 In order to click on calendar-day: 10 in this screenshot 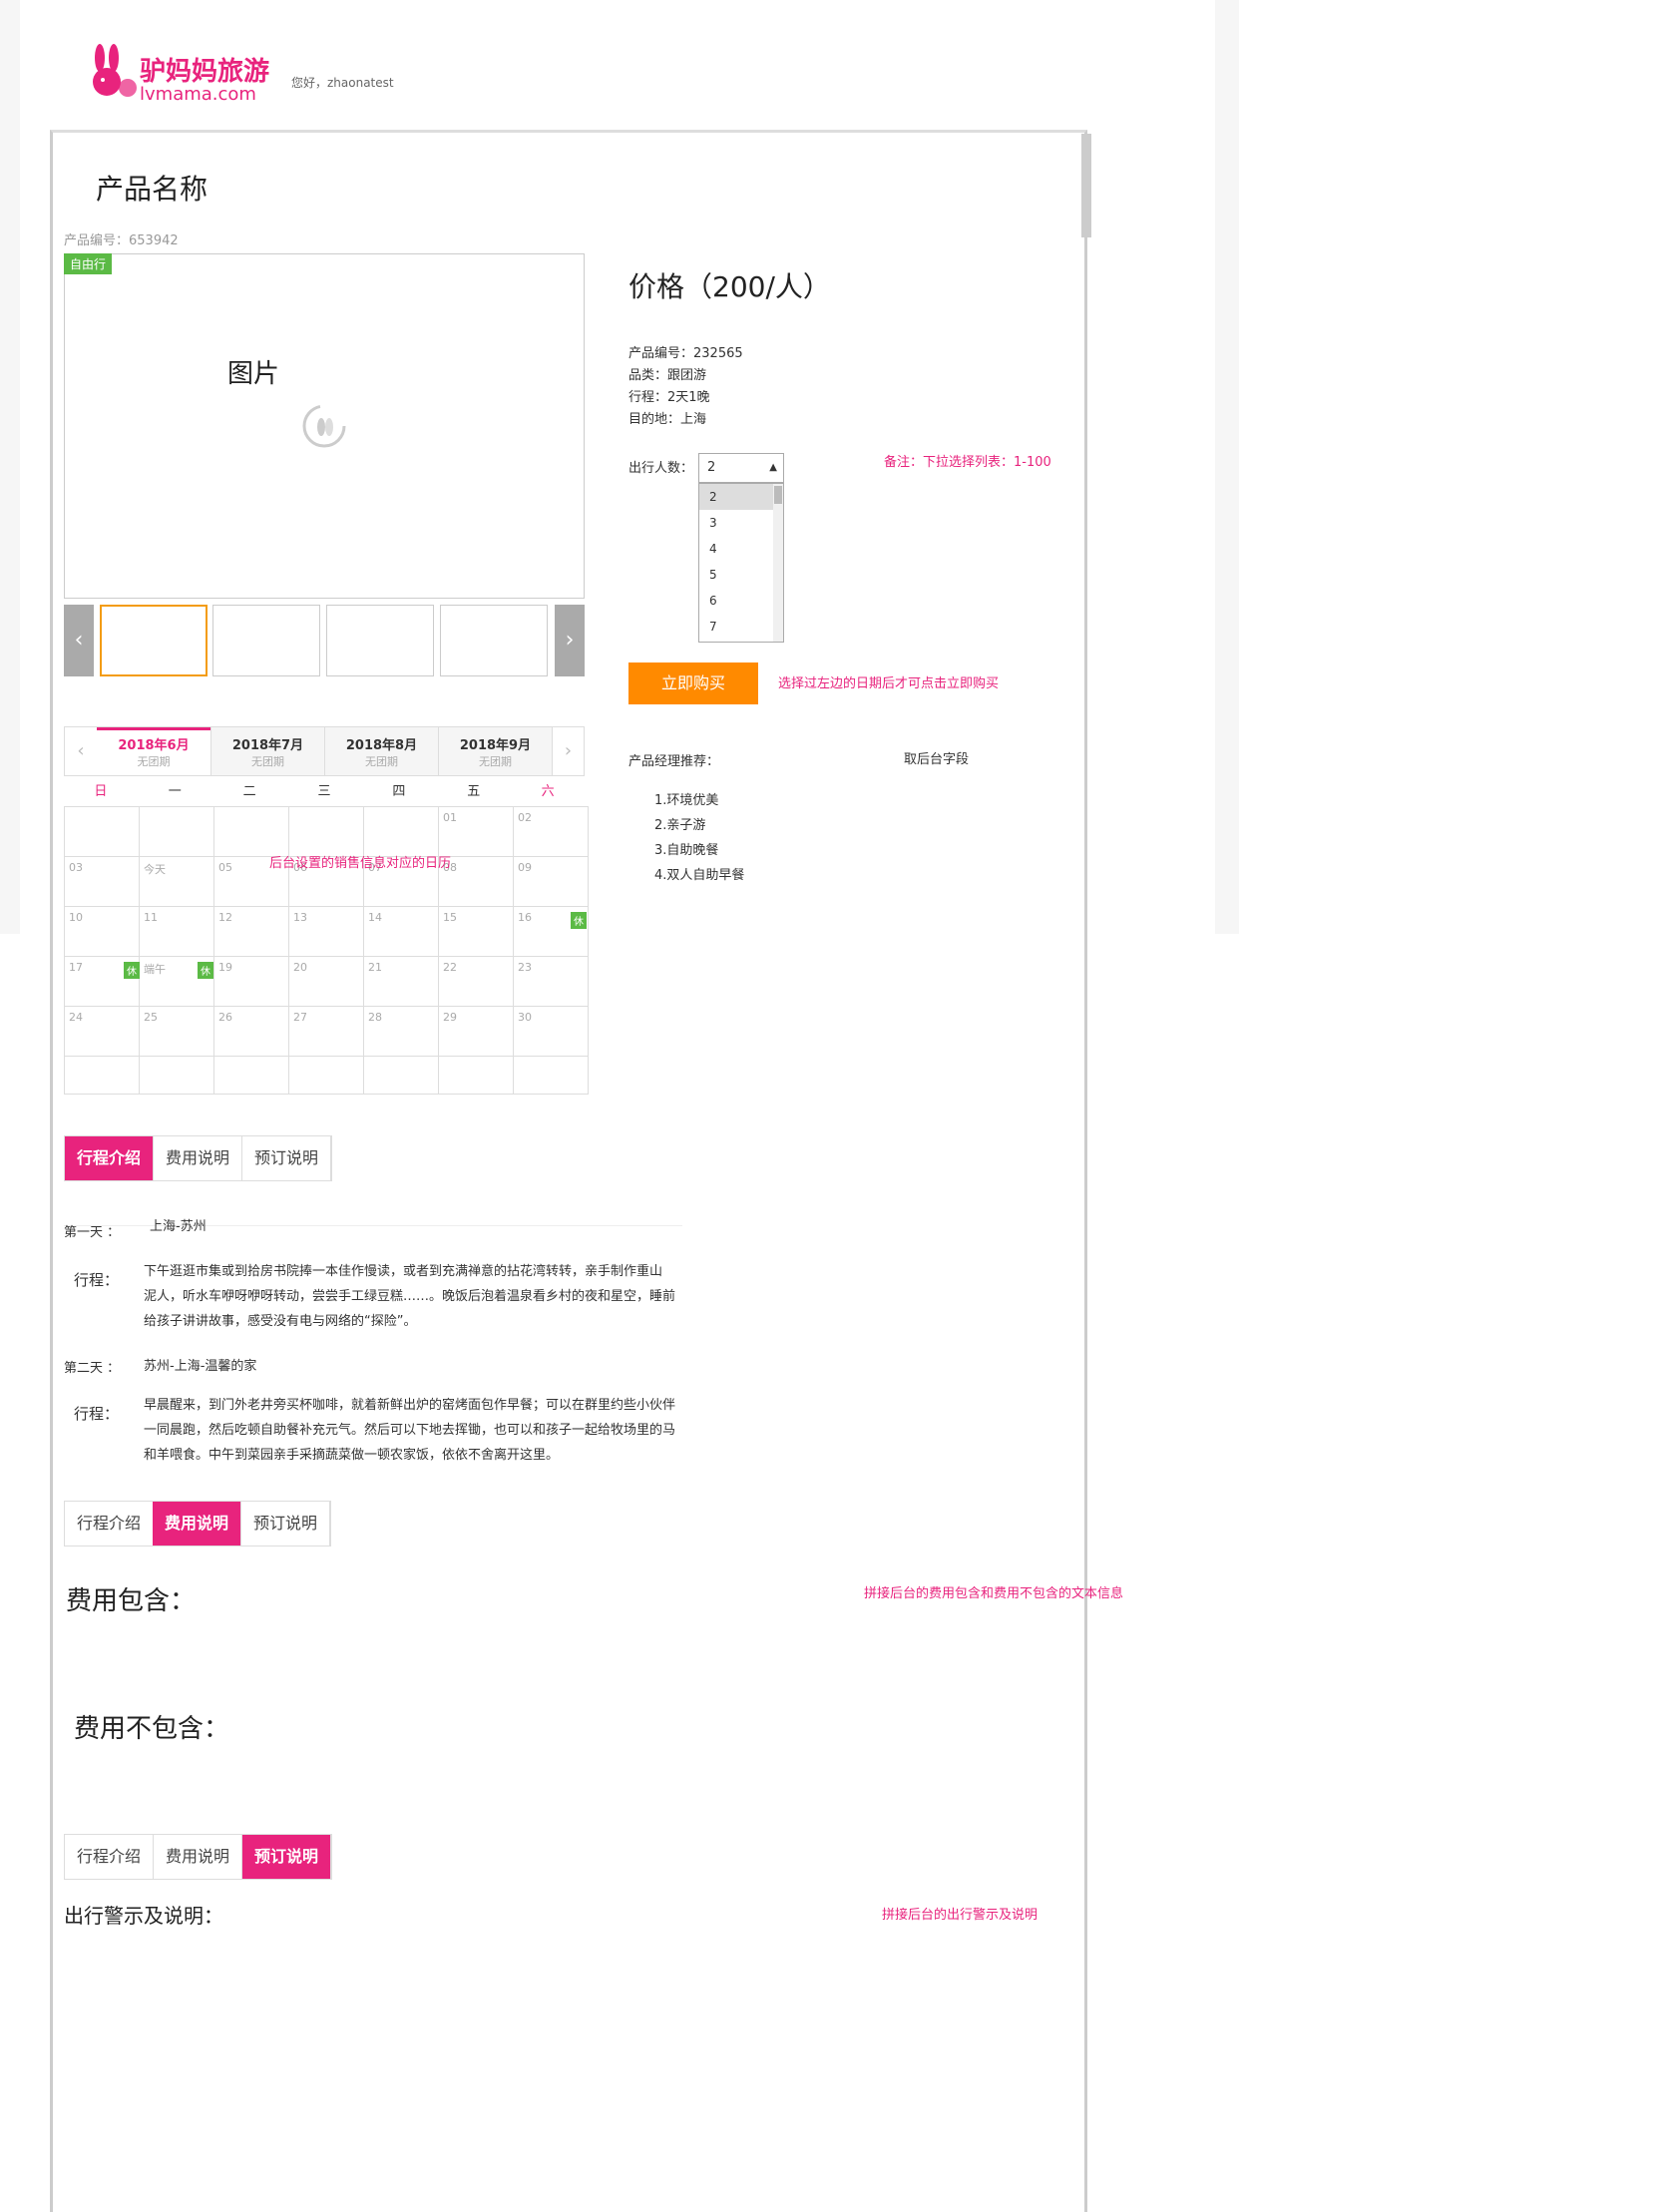, I will do `click(102, 932)`.